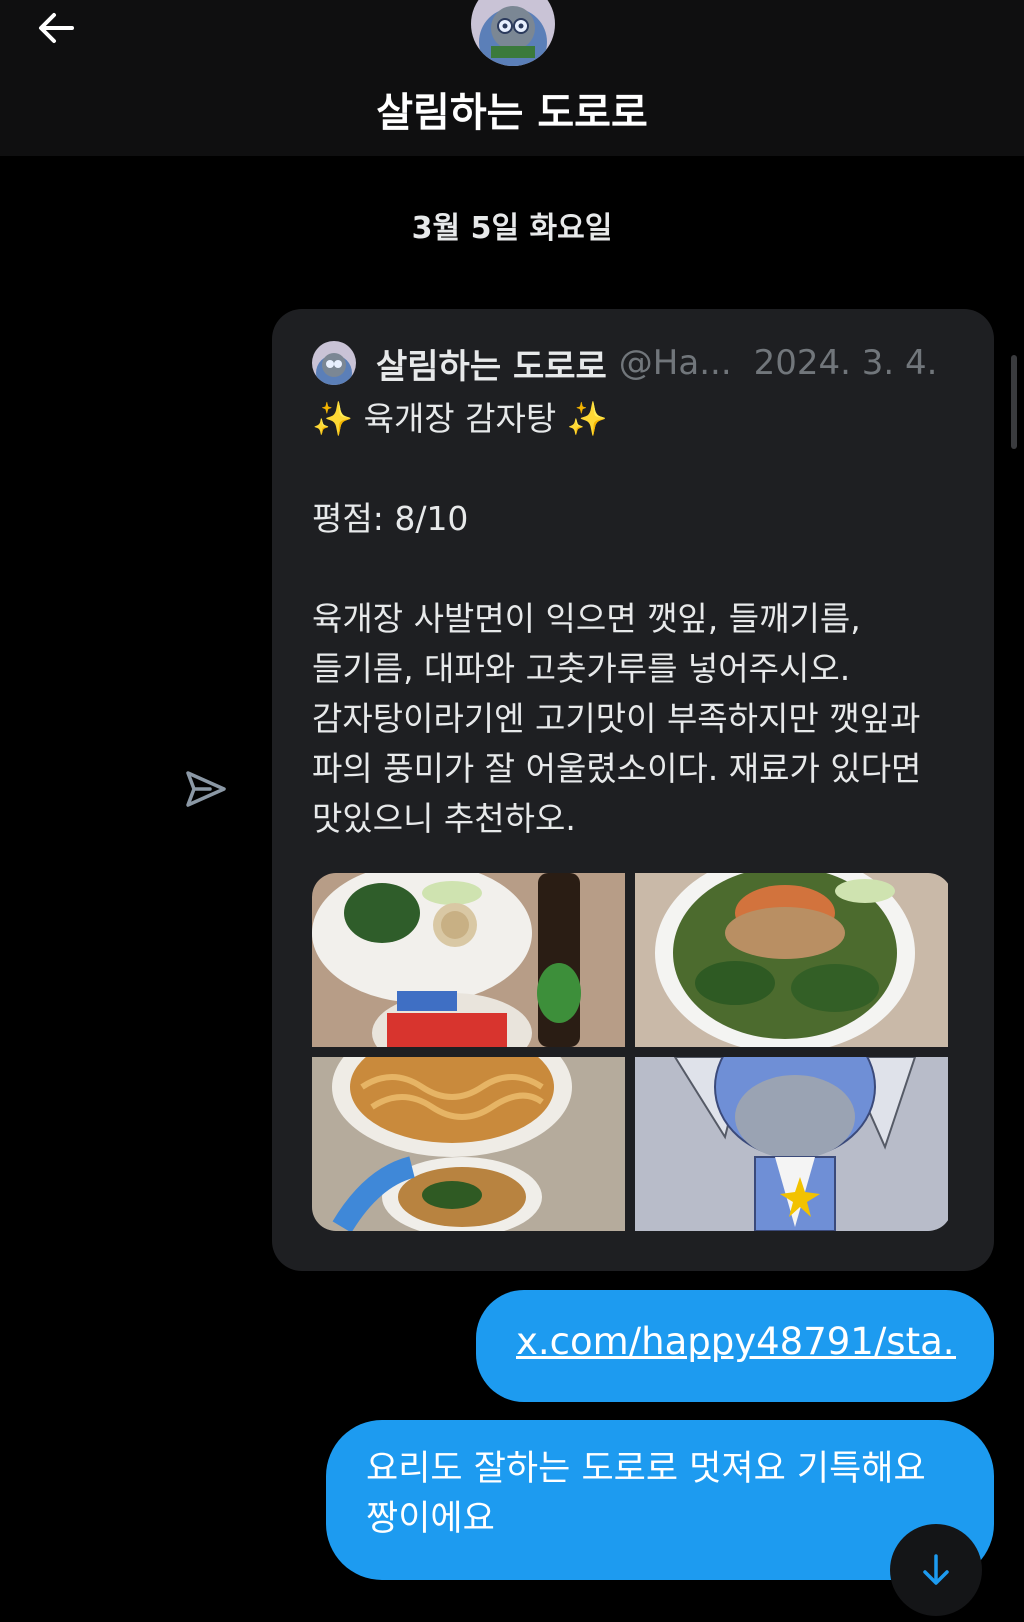 The image size is (1024, 1622). I want to click on scroll-to-bottom-button, so click(936, 1570).